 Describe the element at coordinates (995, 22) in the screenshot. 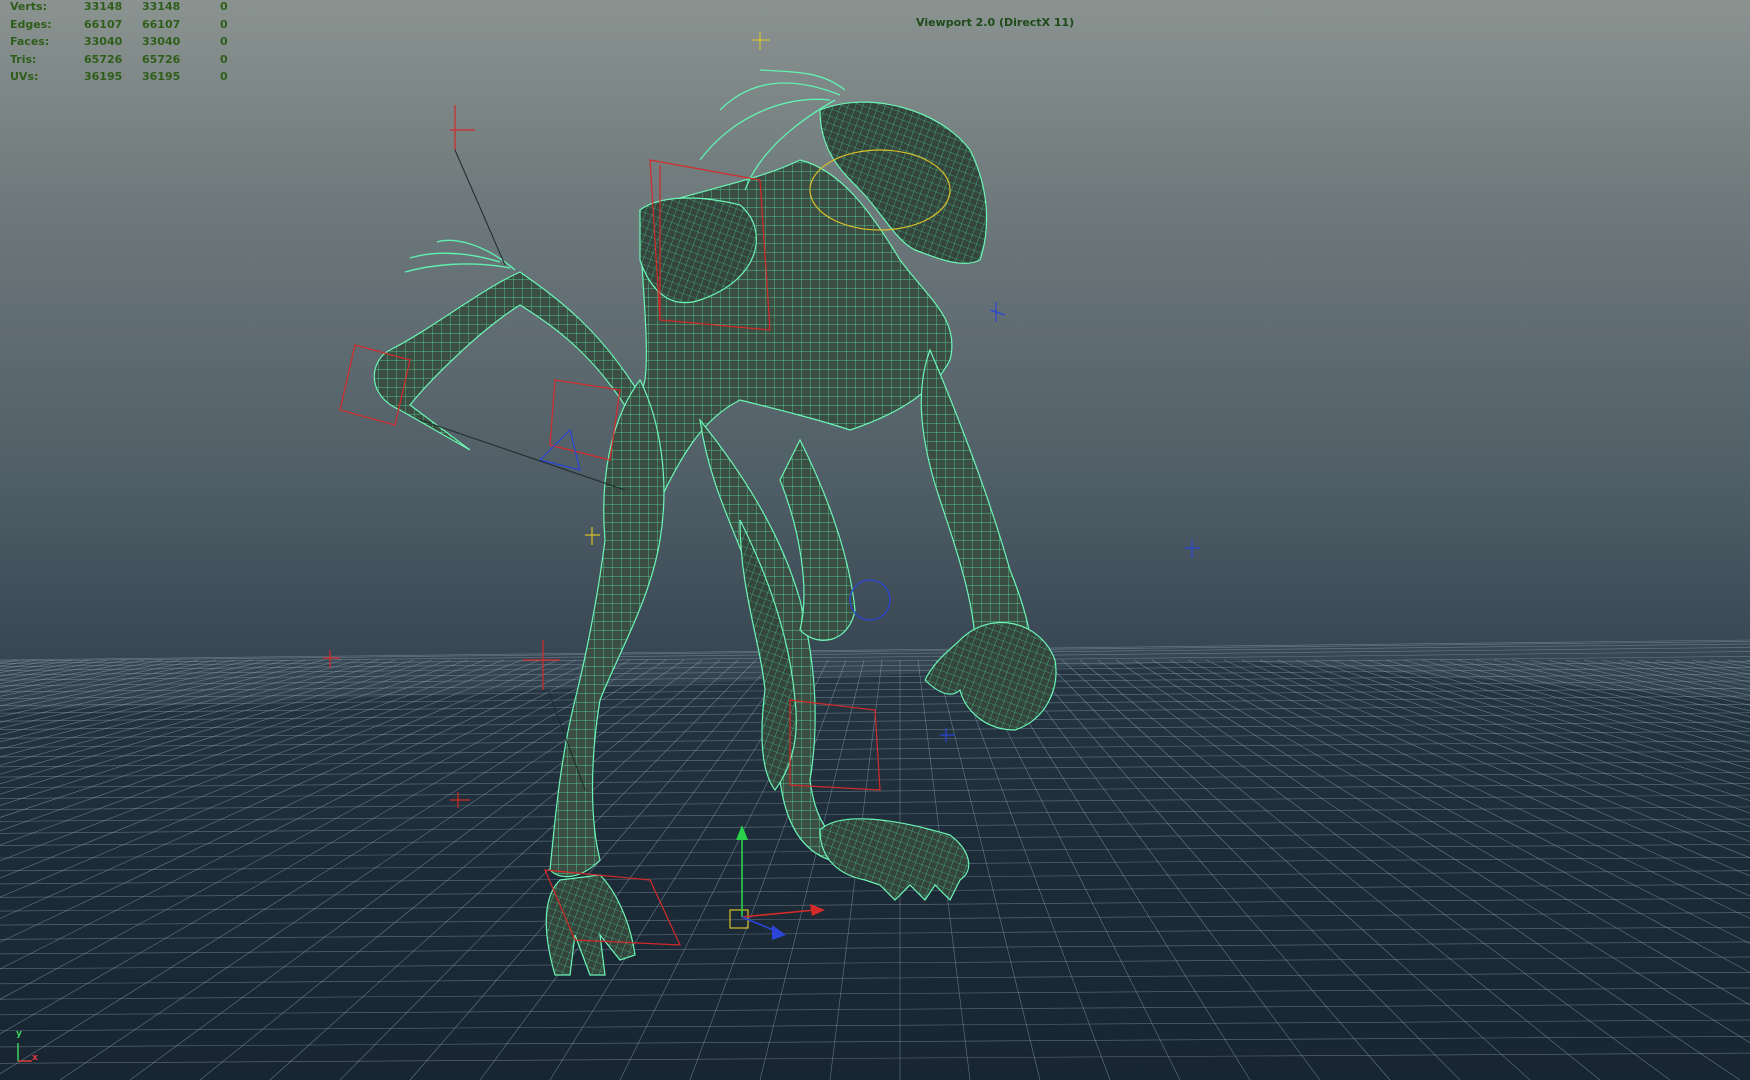

I see `viewport-renderer-label: Viewport 2.0 (DirectX 11)` at that location.